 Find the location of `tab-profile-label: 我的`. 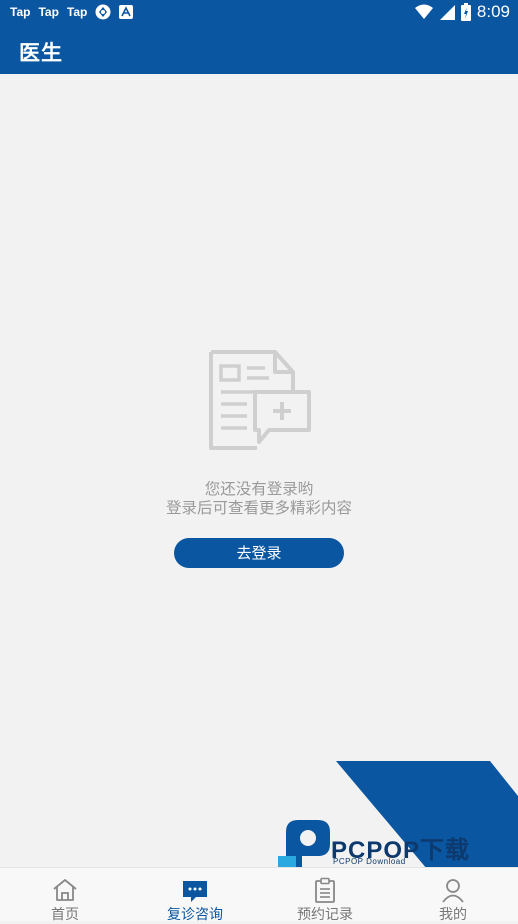

tab-profile-label: 我的 is located at coordinates (453, 915).